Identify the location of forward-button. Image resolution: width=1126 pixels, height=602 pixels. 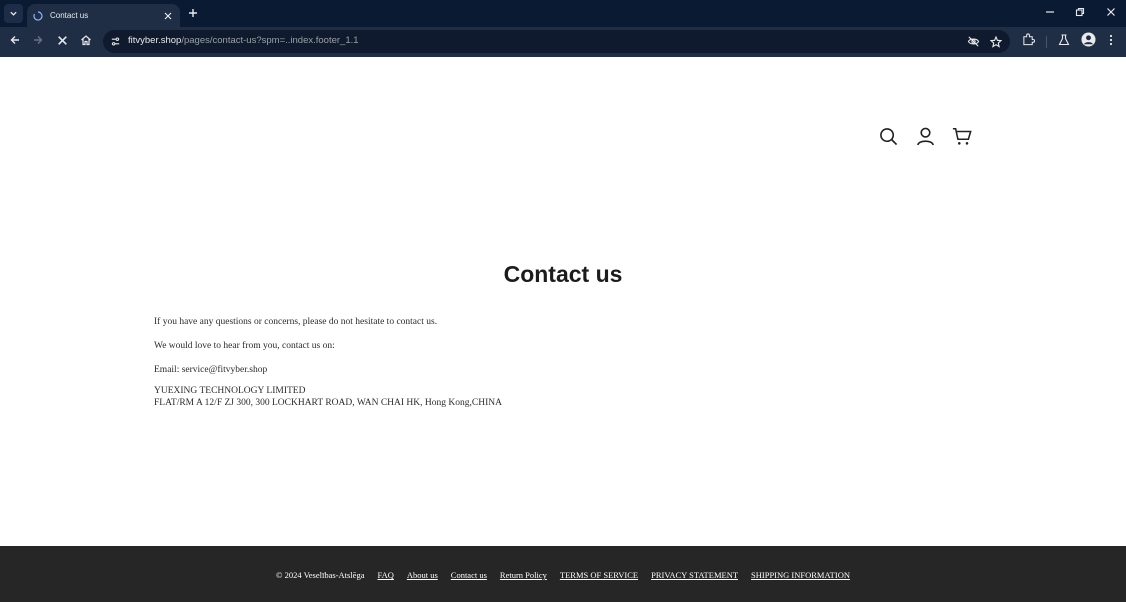
(38, 42).